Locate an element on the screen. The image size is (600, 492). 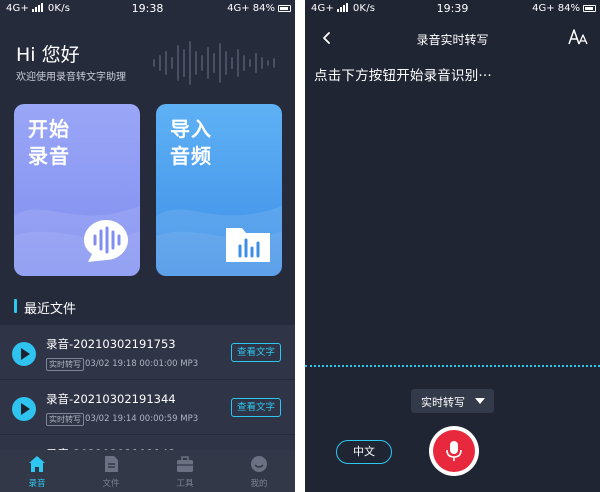
file-icon is located at coordinates (111, 464).